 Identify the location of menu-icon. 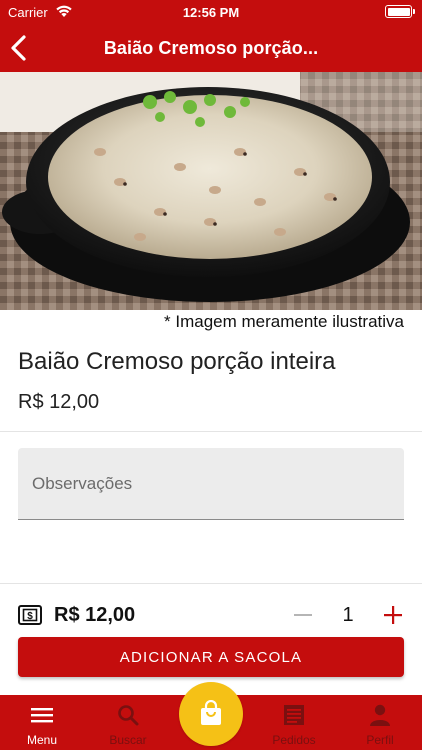
(42, 715).